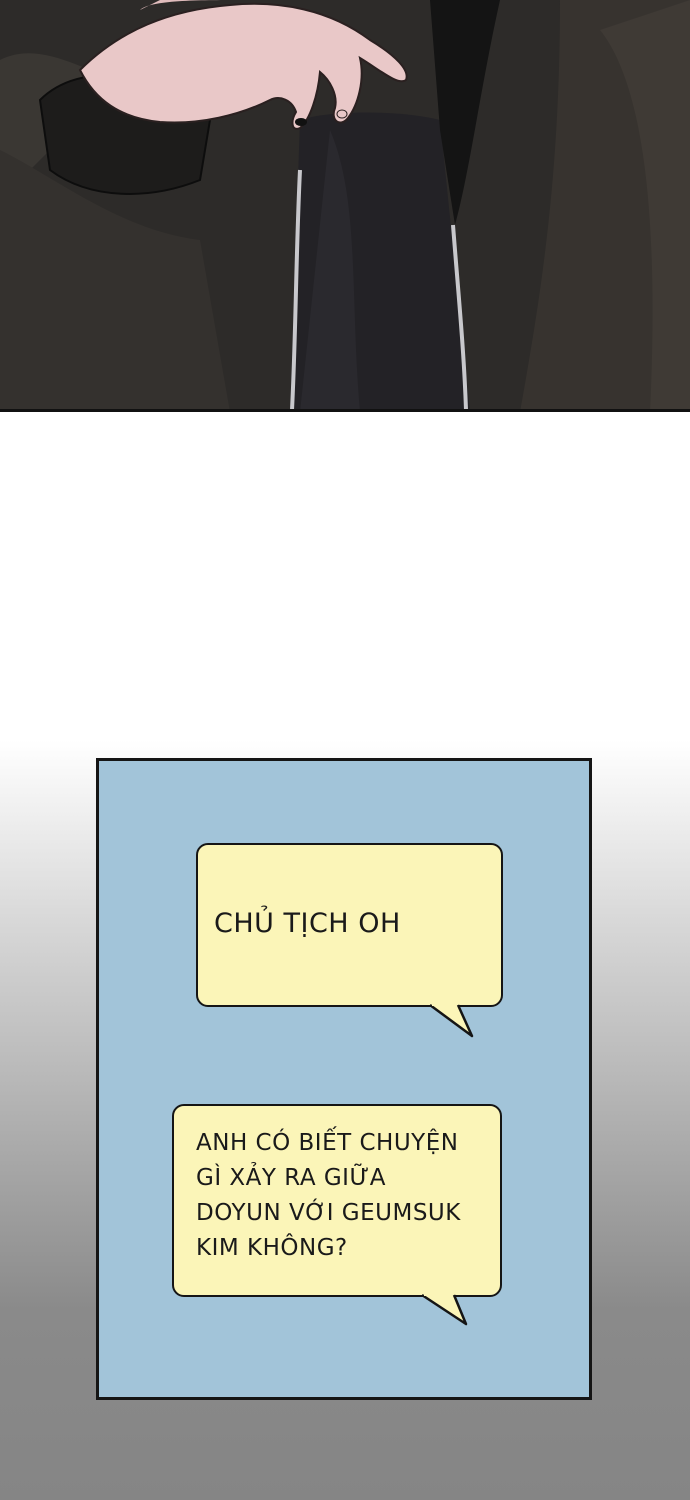  I want to click on speech-bubble-1-tail, so click(451, 1019).